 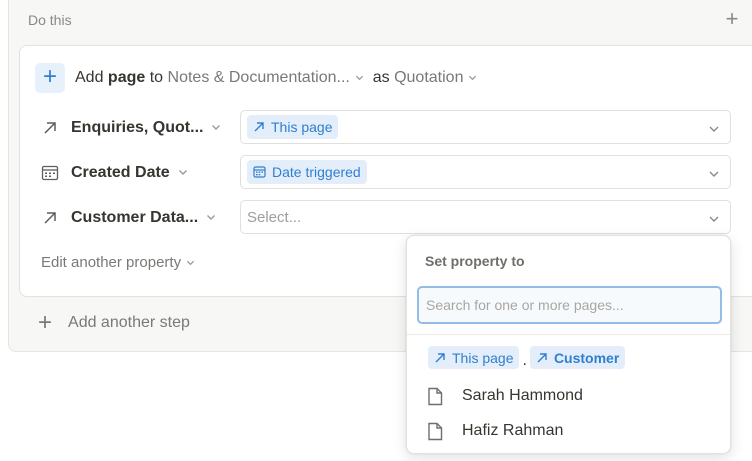 What do you see at coordinates (485, 127) in the screenshot?
I see `property-value-enquiries: This page` at bounding box center [485, 127].